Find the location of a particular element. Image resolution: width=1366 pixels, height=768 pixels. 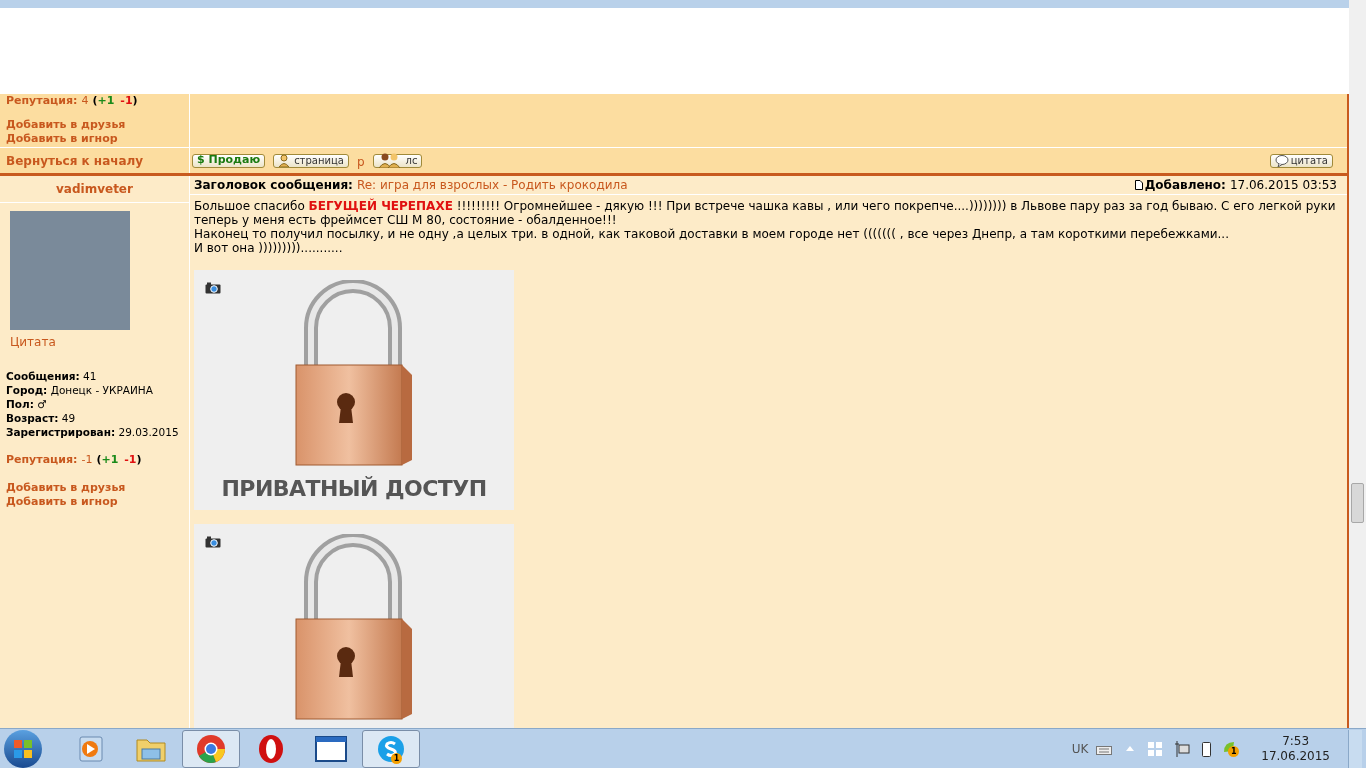

battery-icon is located at coordinates (1207, 748).